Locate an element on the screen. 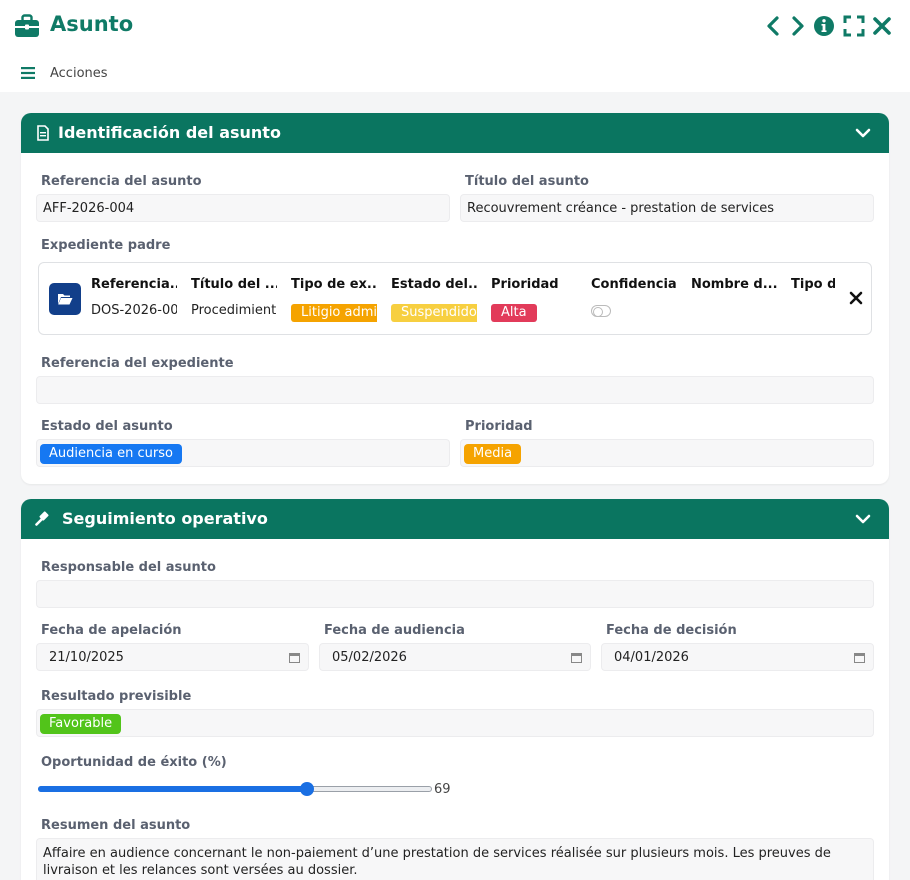  close-button is located at coordinates (882, 26).